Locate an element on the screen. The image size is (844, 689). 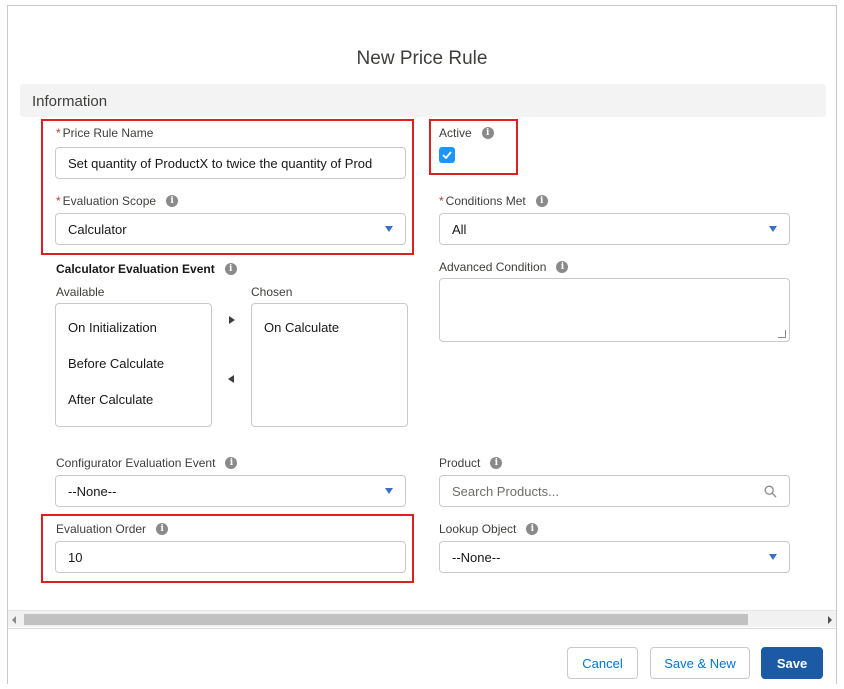
modal-title: New Price Rule is located at coordinates (422, 58).